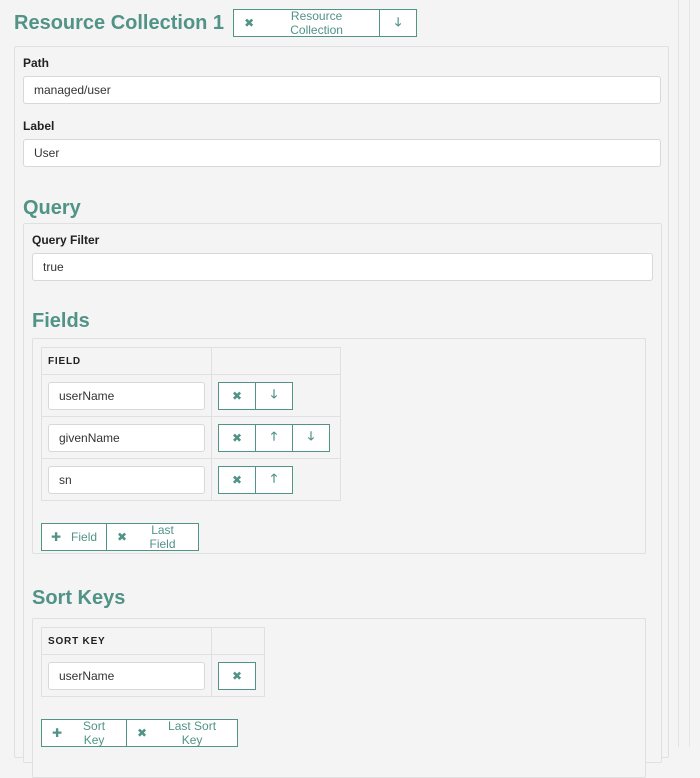  I want to click on table-row: sn ✖ 🡑, so click(191, 479).